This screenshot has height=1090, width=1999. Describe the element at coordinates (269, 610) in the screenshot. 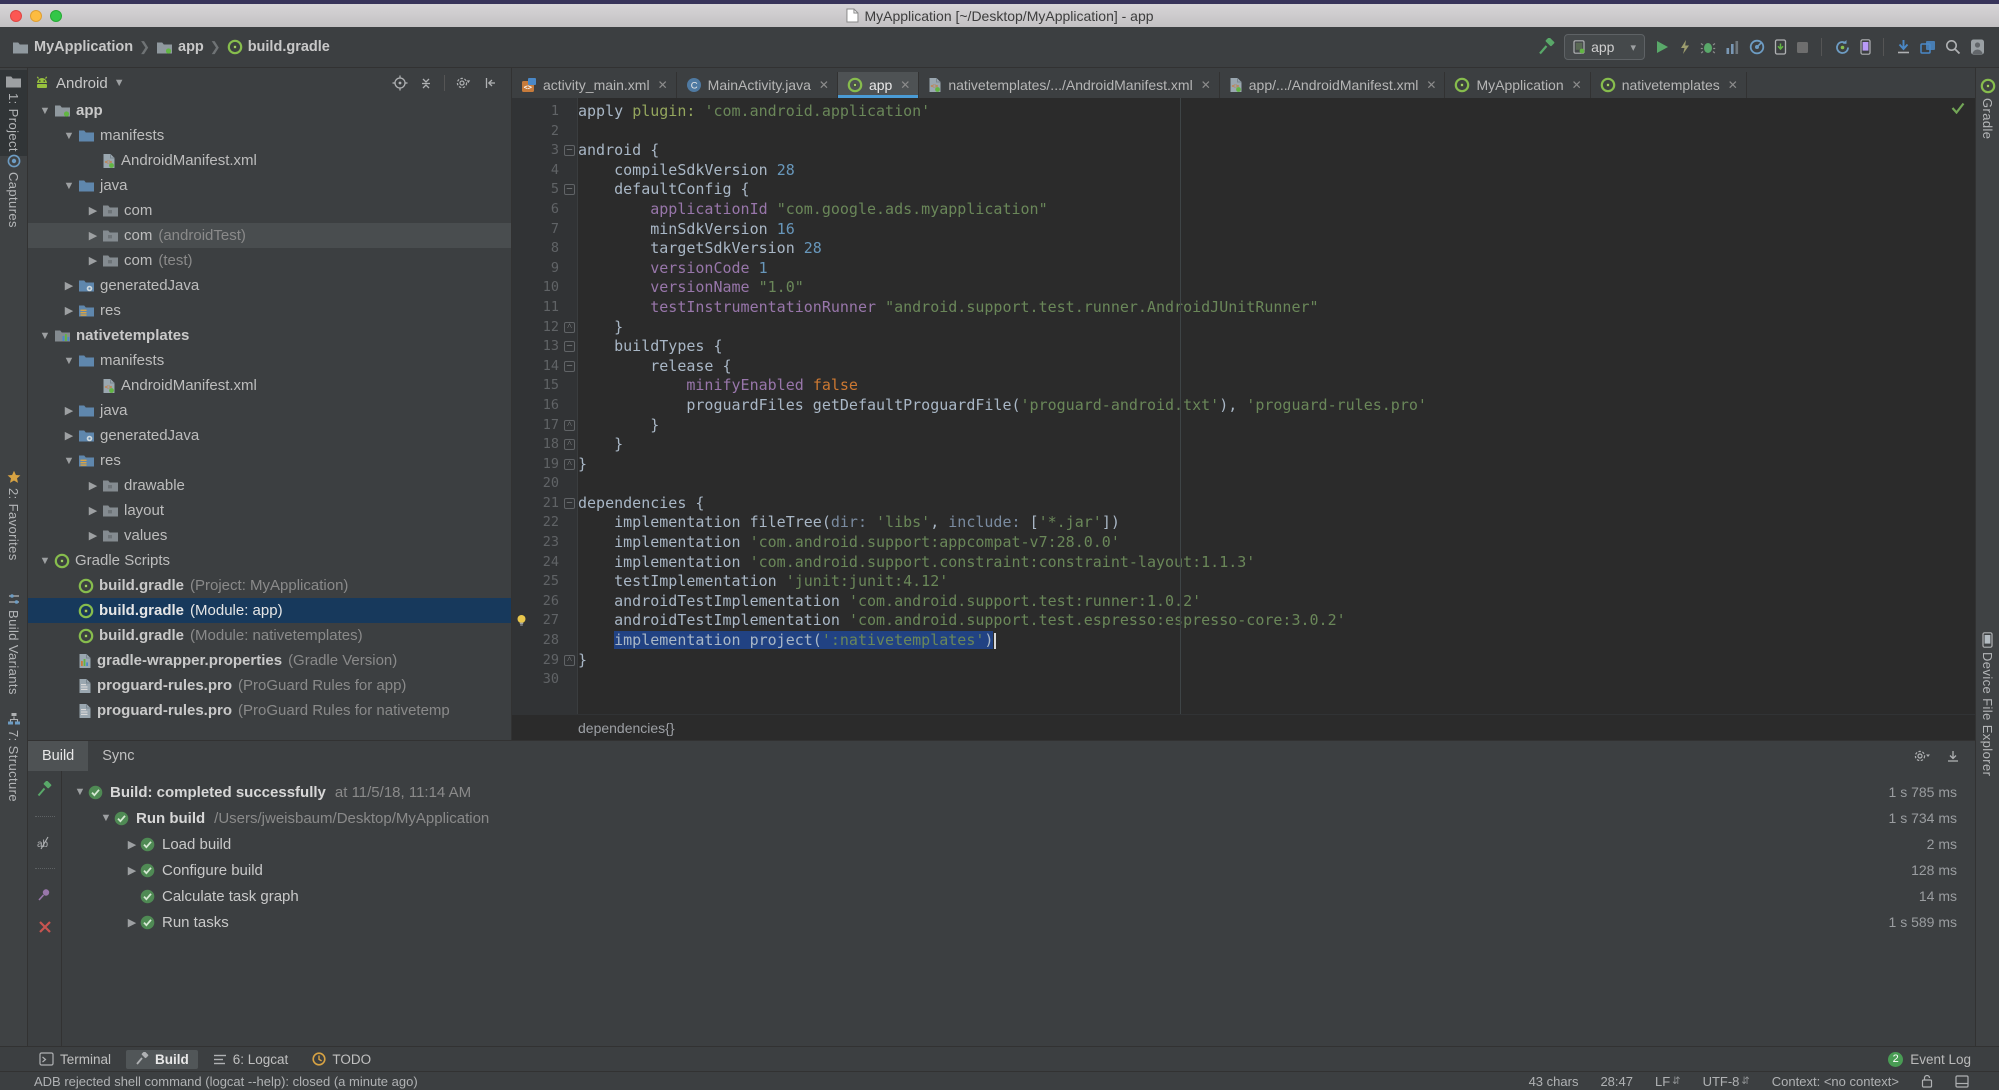

I see `tree-item-build-gradle: build.gradle (Module: app)` at that location.